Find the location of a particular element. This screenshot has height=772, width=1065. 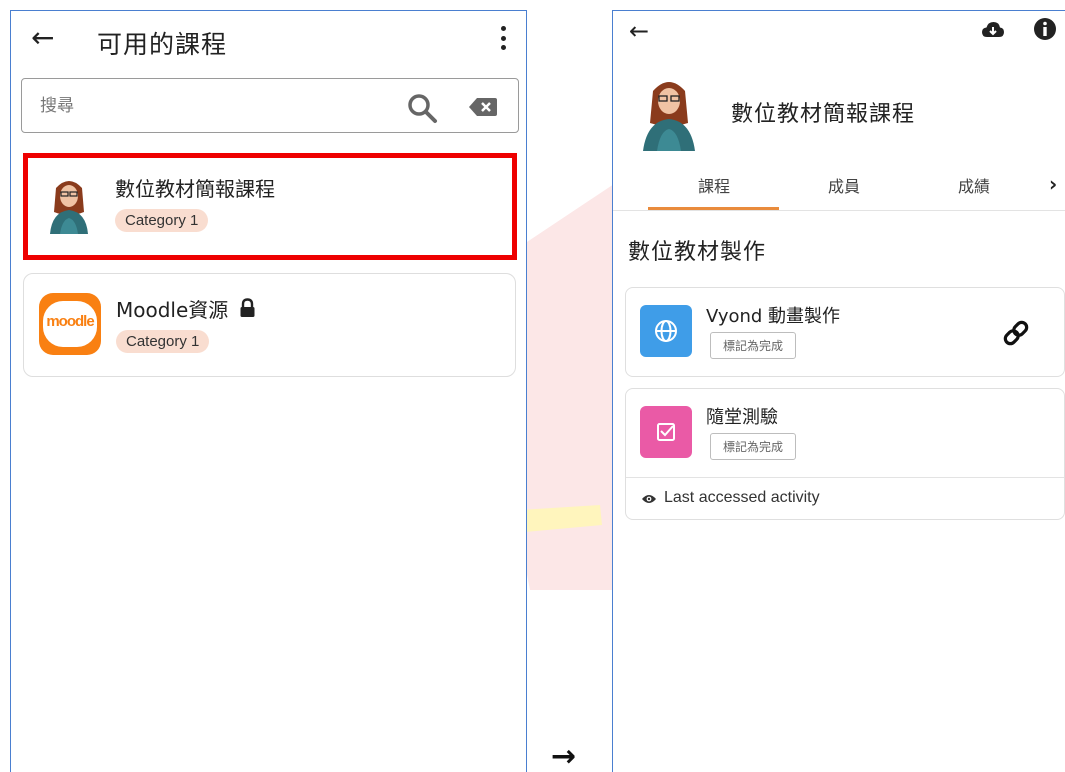

globe-icon is located at coordinates (666, 331).